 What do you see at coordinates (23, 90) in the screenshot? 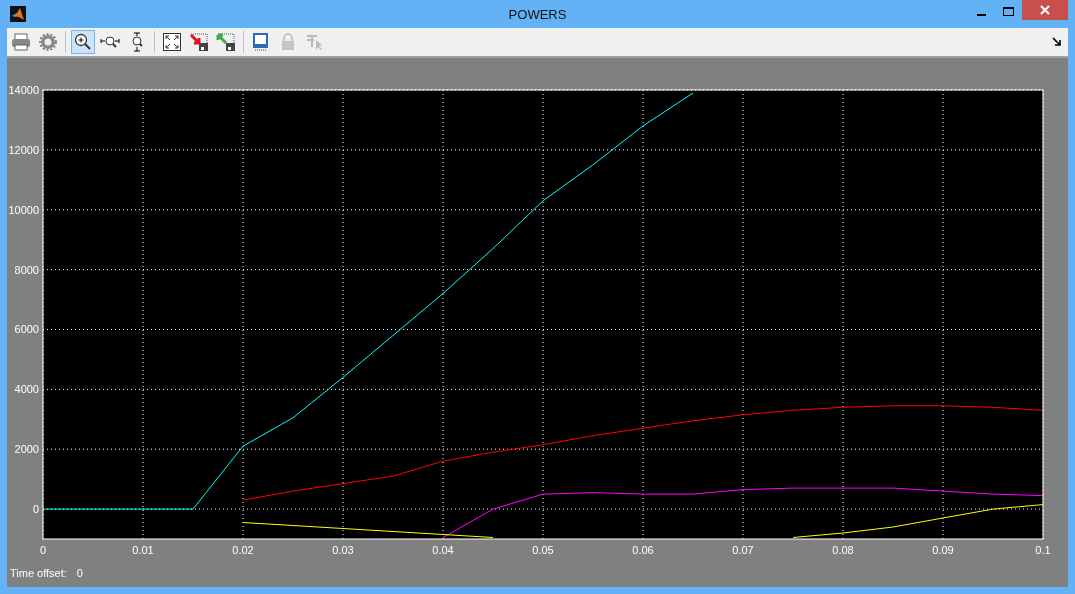
I see `y-tick-label: 14000` at bounding box center [23, 90].